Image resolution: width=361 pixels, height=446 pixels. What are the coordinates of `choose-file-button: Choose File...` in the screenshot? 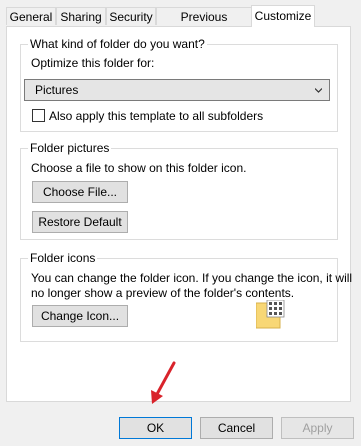 It's located at (80, 192).